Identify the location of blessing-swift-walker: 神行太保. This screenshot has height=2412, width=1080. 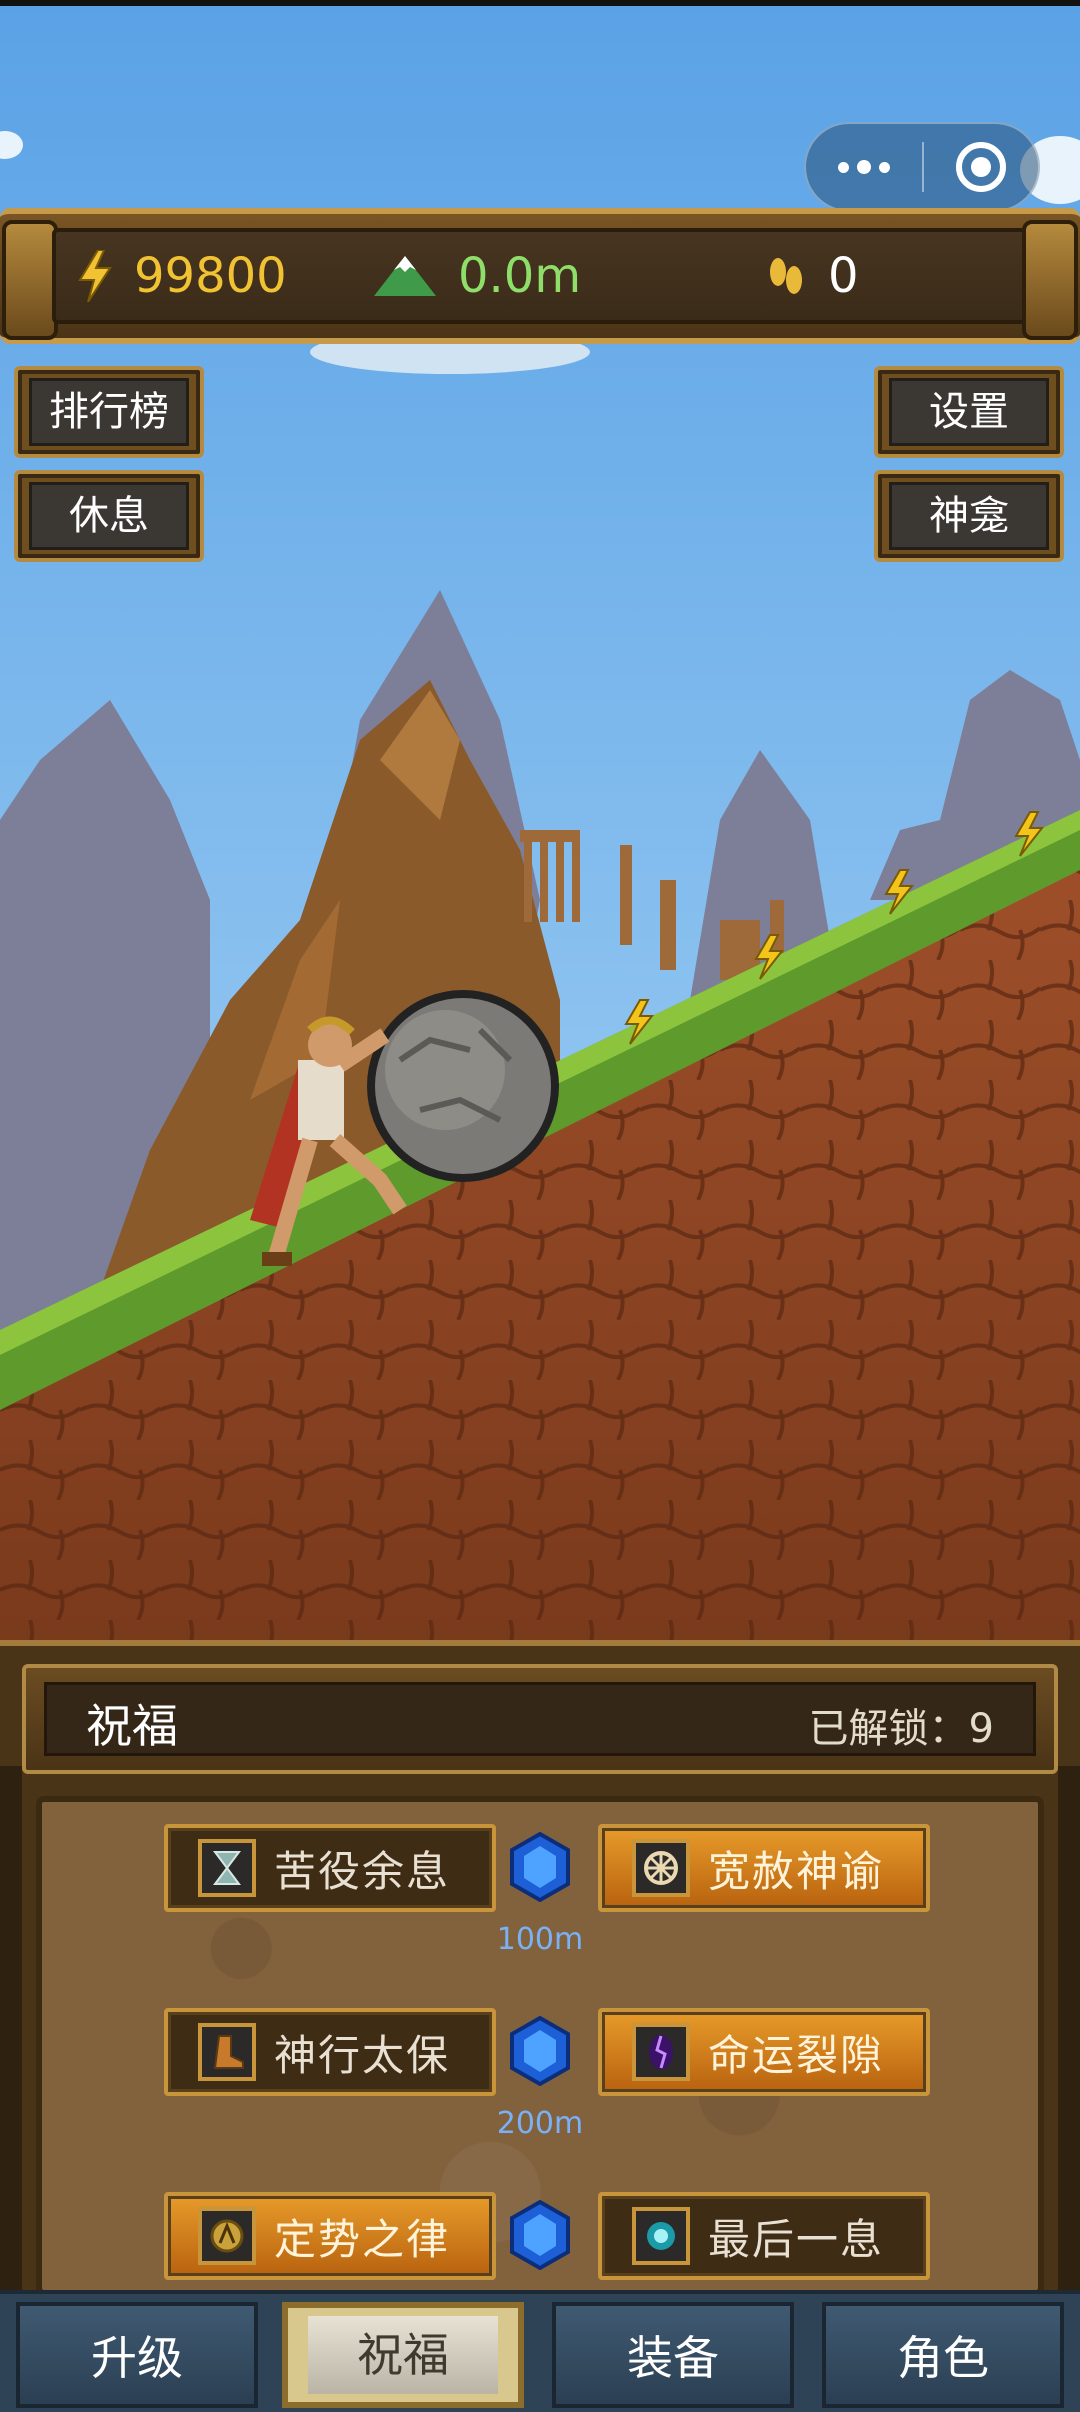
(330, 2052).